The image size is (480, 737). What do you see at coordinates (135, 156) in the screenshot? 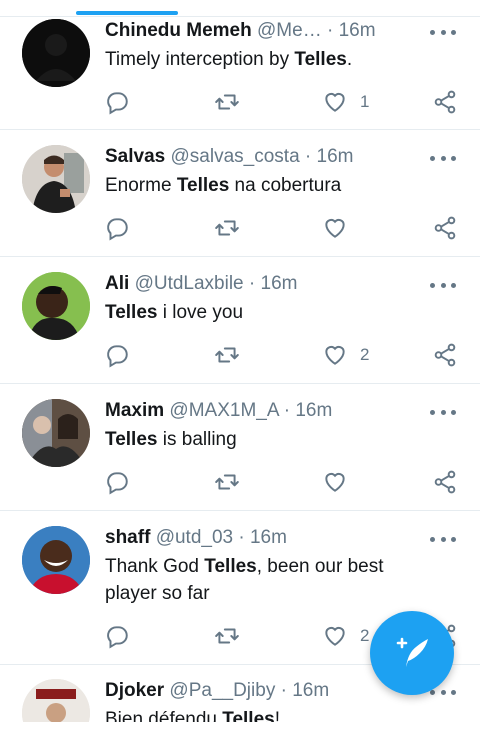
I see `author-name: Salvas` at bounding box center [135, 156].